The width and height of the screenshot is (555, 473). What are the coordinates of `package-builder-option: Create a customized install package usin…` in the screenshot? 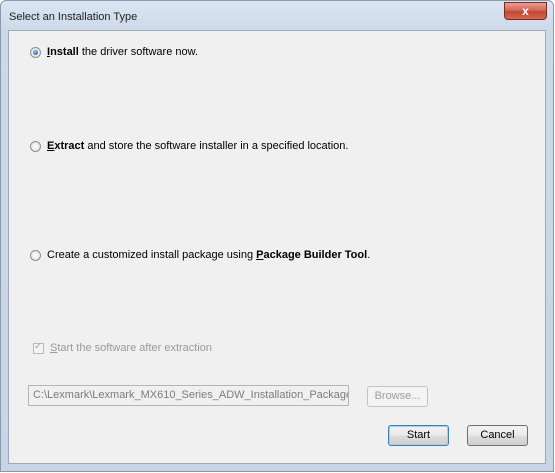 It's located at (200, 255).